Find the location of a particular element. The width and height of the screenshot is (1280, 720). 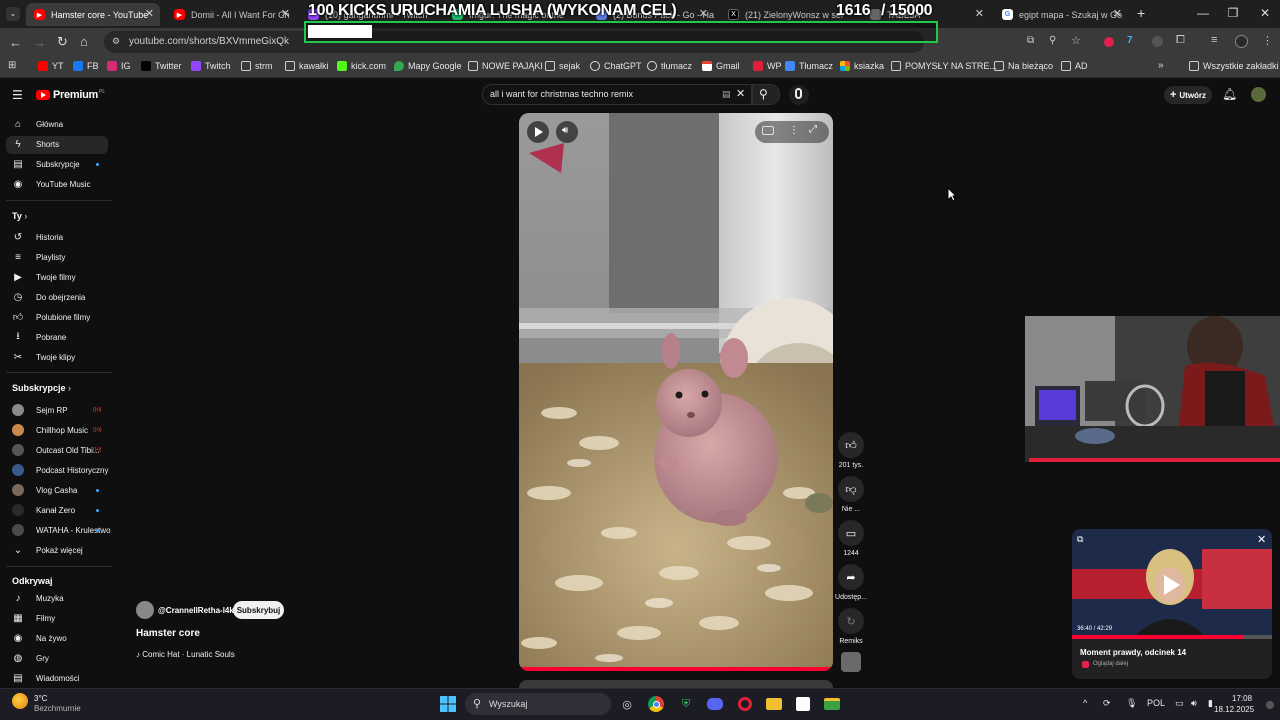

channel-info: @CrannellRetha-l4k is located at coordinates (185, 610).